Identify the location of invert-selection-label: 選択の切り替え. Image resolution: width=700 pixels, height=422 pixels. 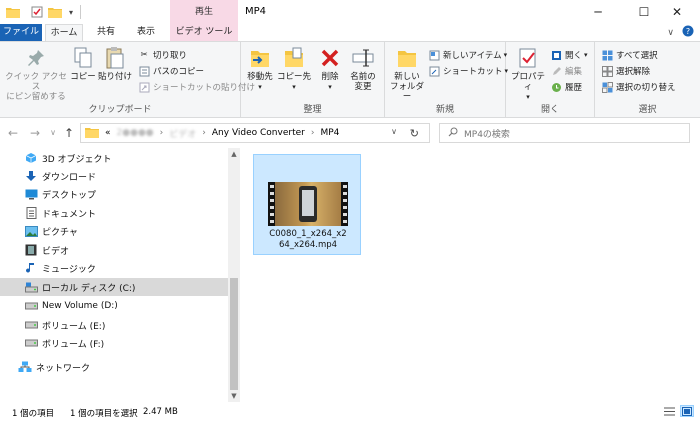
(646, 88).